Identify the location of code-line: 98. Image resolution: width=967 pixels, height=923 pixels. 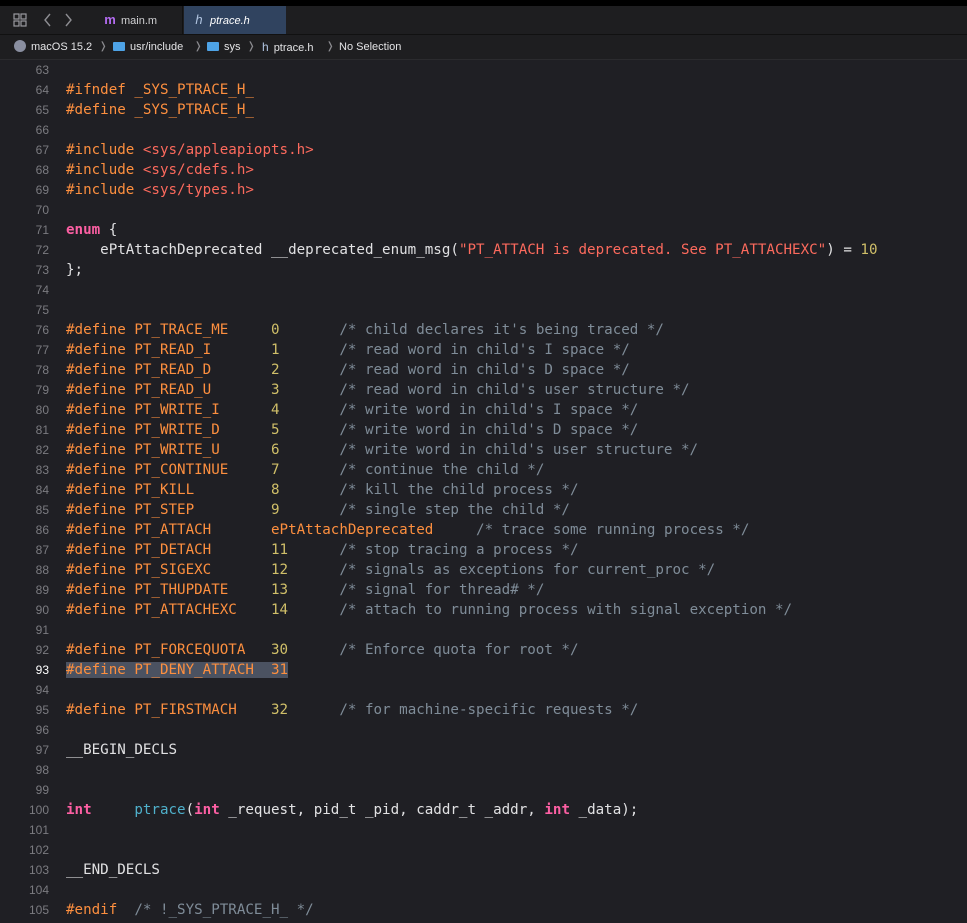
(483, 770).